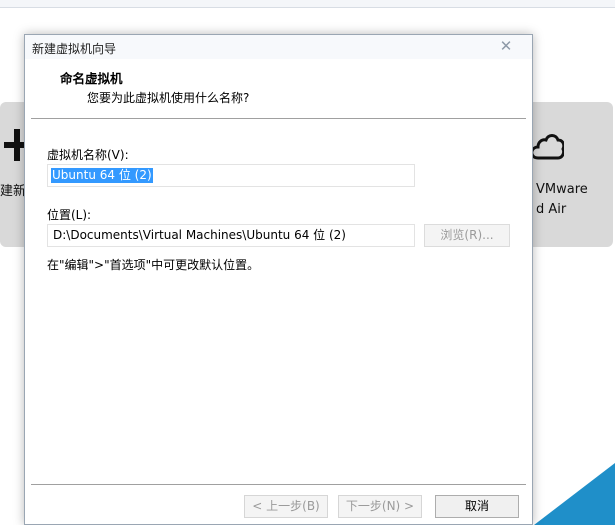  Describe the element at coordinates (278, 47) in the screenshot. I see `dialog-titlebar: 新建虚拟机向导 ✕` at that location.